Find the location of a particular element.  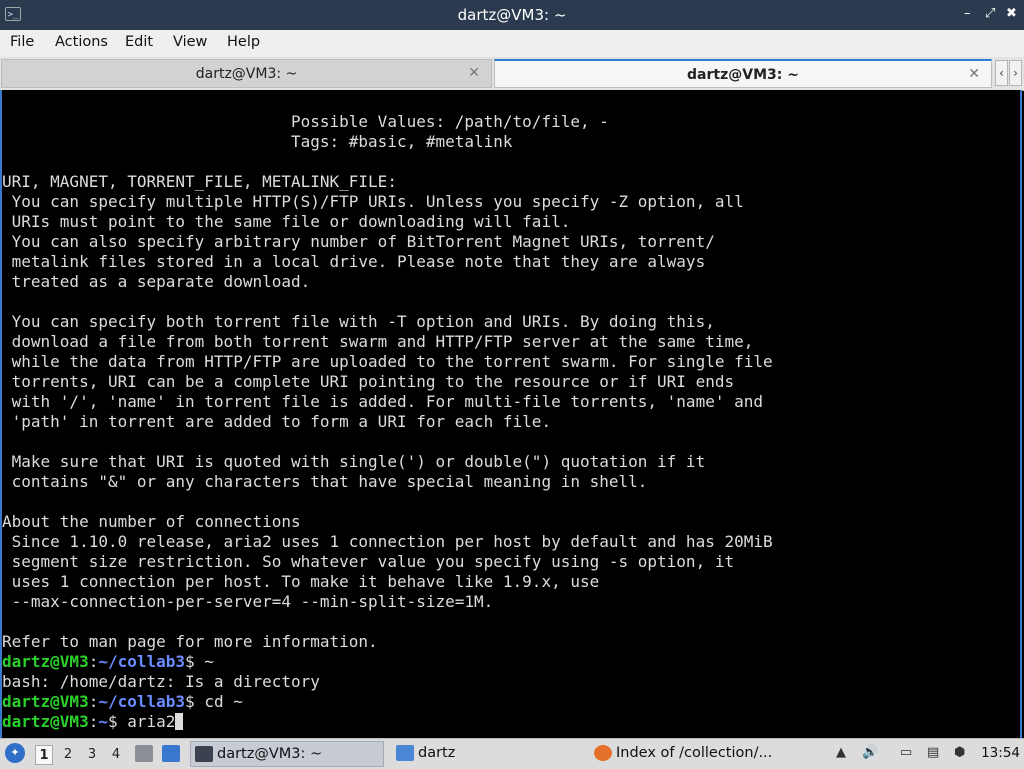

prompt-command: aria2 is located at coordinates (151, 721).